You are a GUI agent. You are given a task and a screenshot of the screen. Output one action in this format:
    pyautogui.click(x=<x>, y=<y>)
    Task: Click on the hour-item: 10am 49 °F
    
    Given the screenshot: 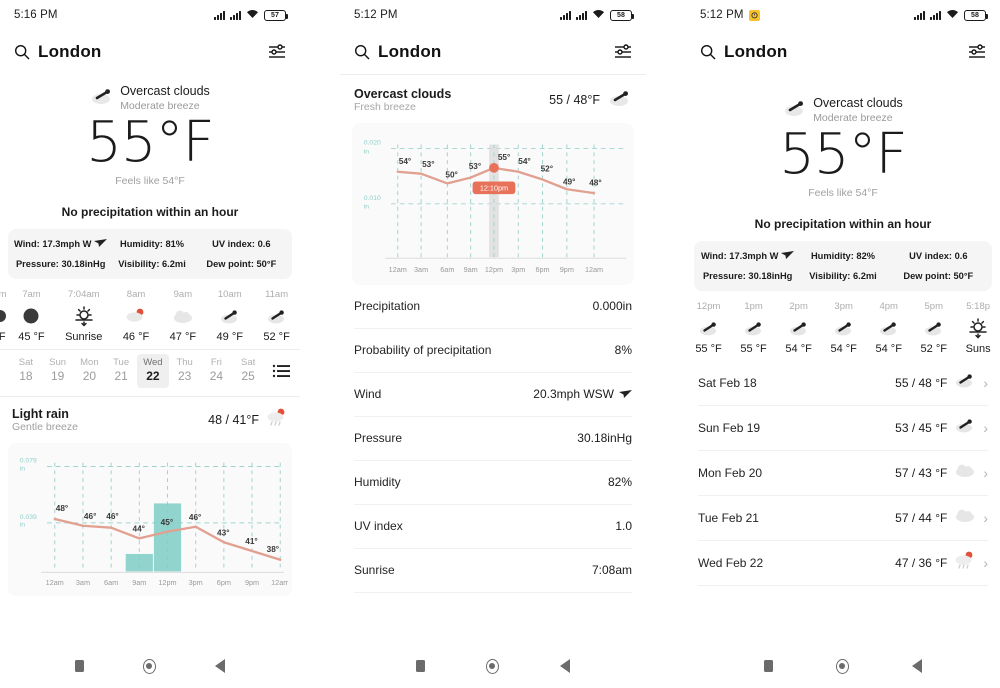 What is the action you would take?
    pyautogui.click(x=229, y=316)
    